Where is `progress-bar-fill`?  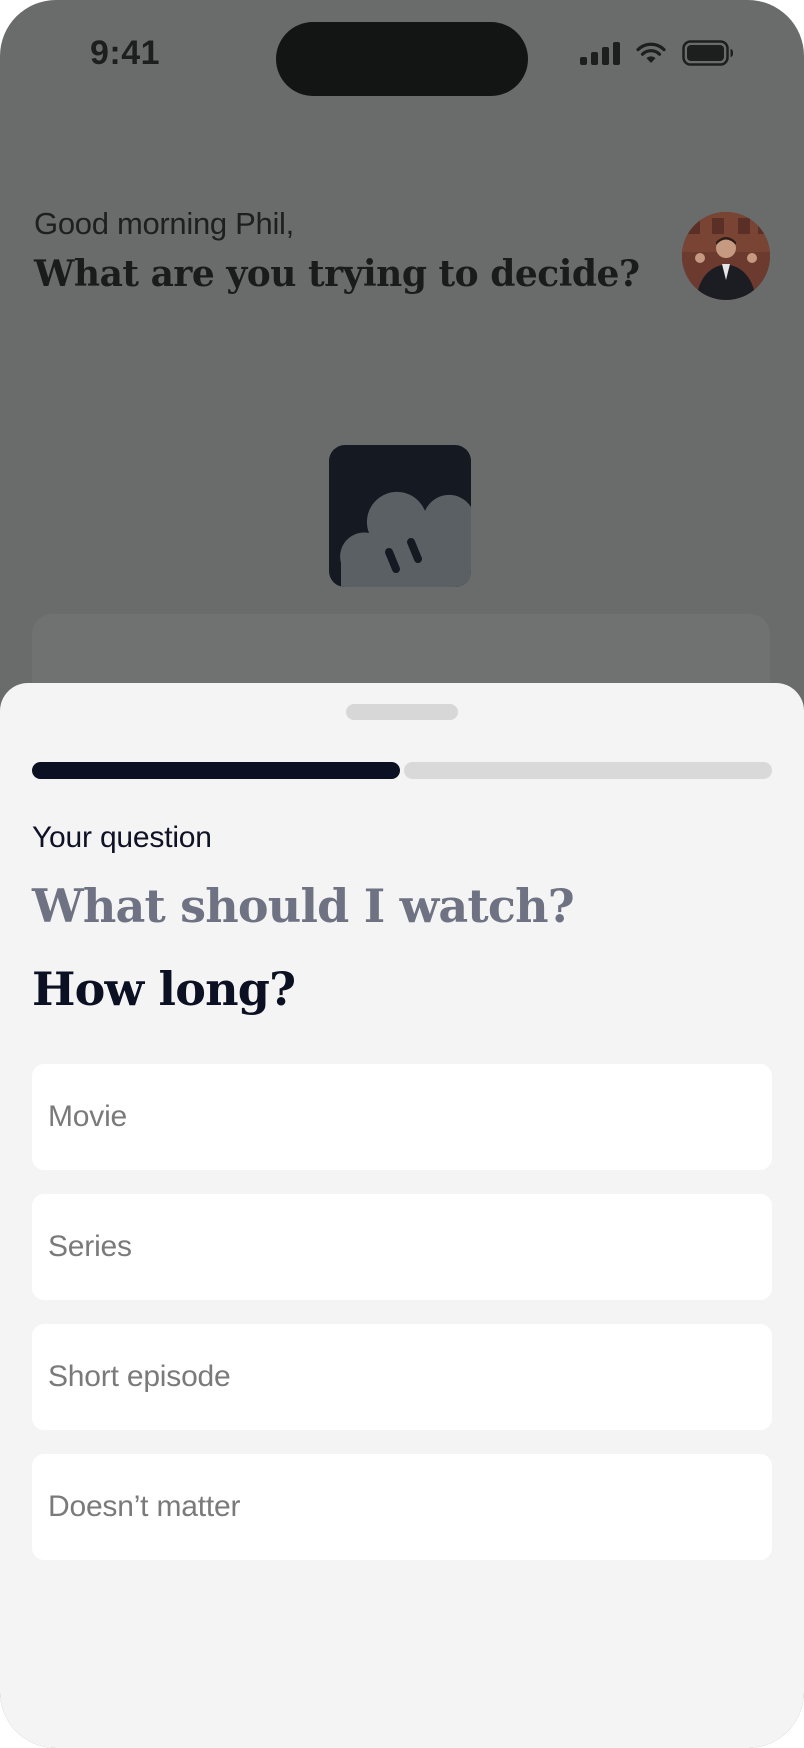
progress-bar-fill is located at coordinates (216, 770).